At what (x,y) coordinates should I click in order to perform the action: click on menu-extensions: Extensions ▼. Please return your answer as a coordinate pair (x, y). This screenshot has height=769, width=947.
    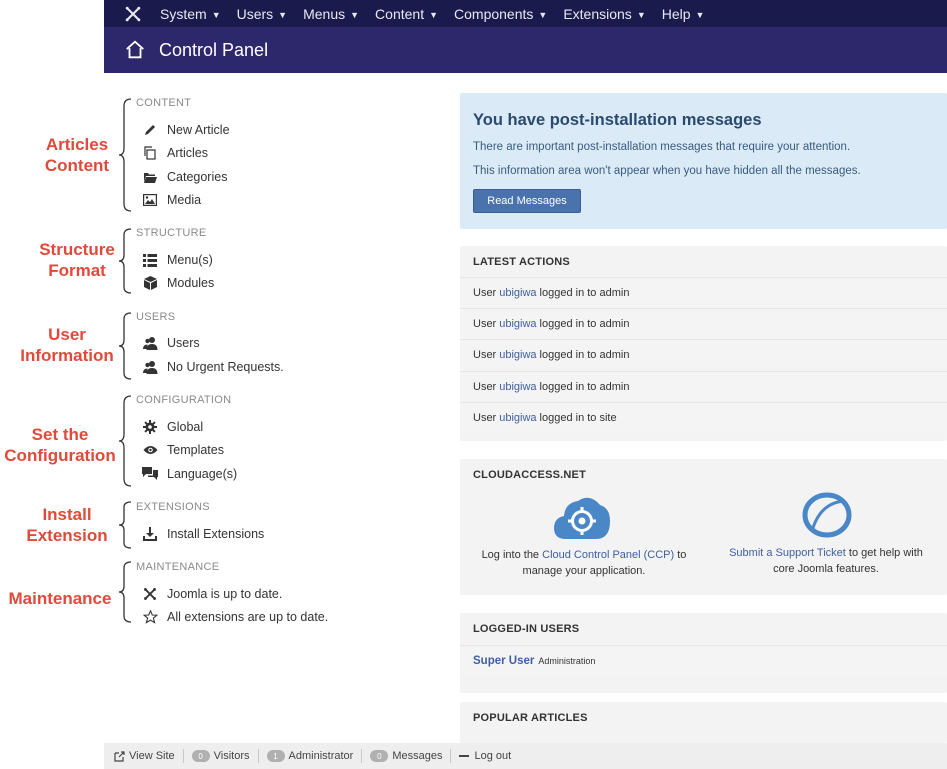
    Looking at the image, I should click on (604, 14).